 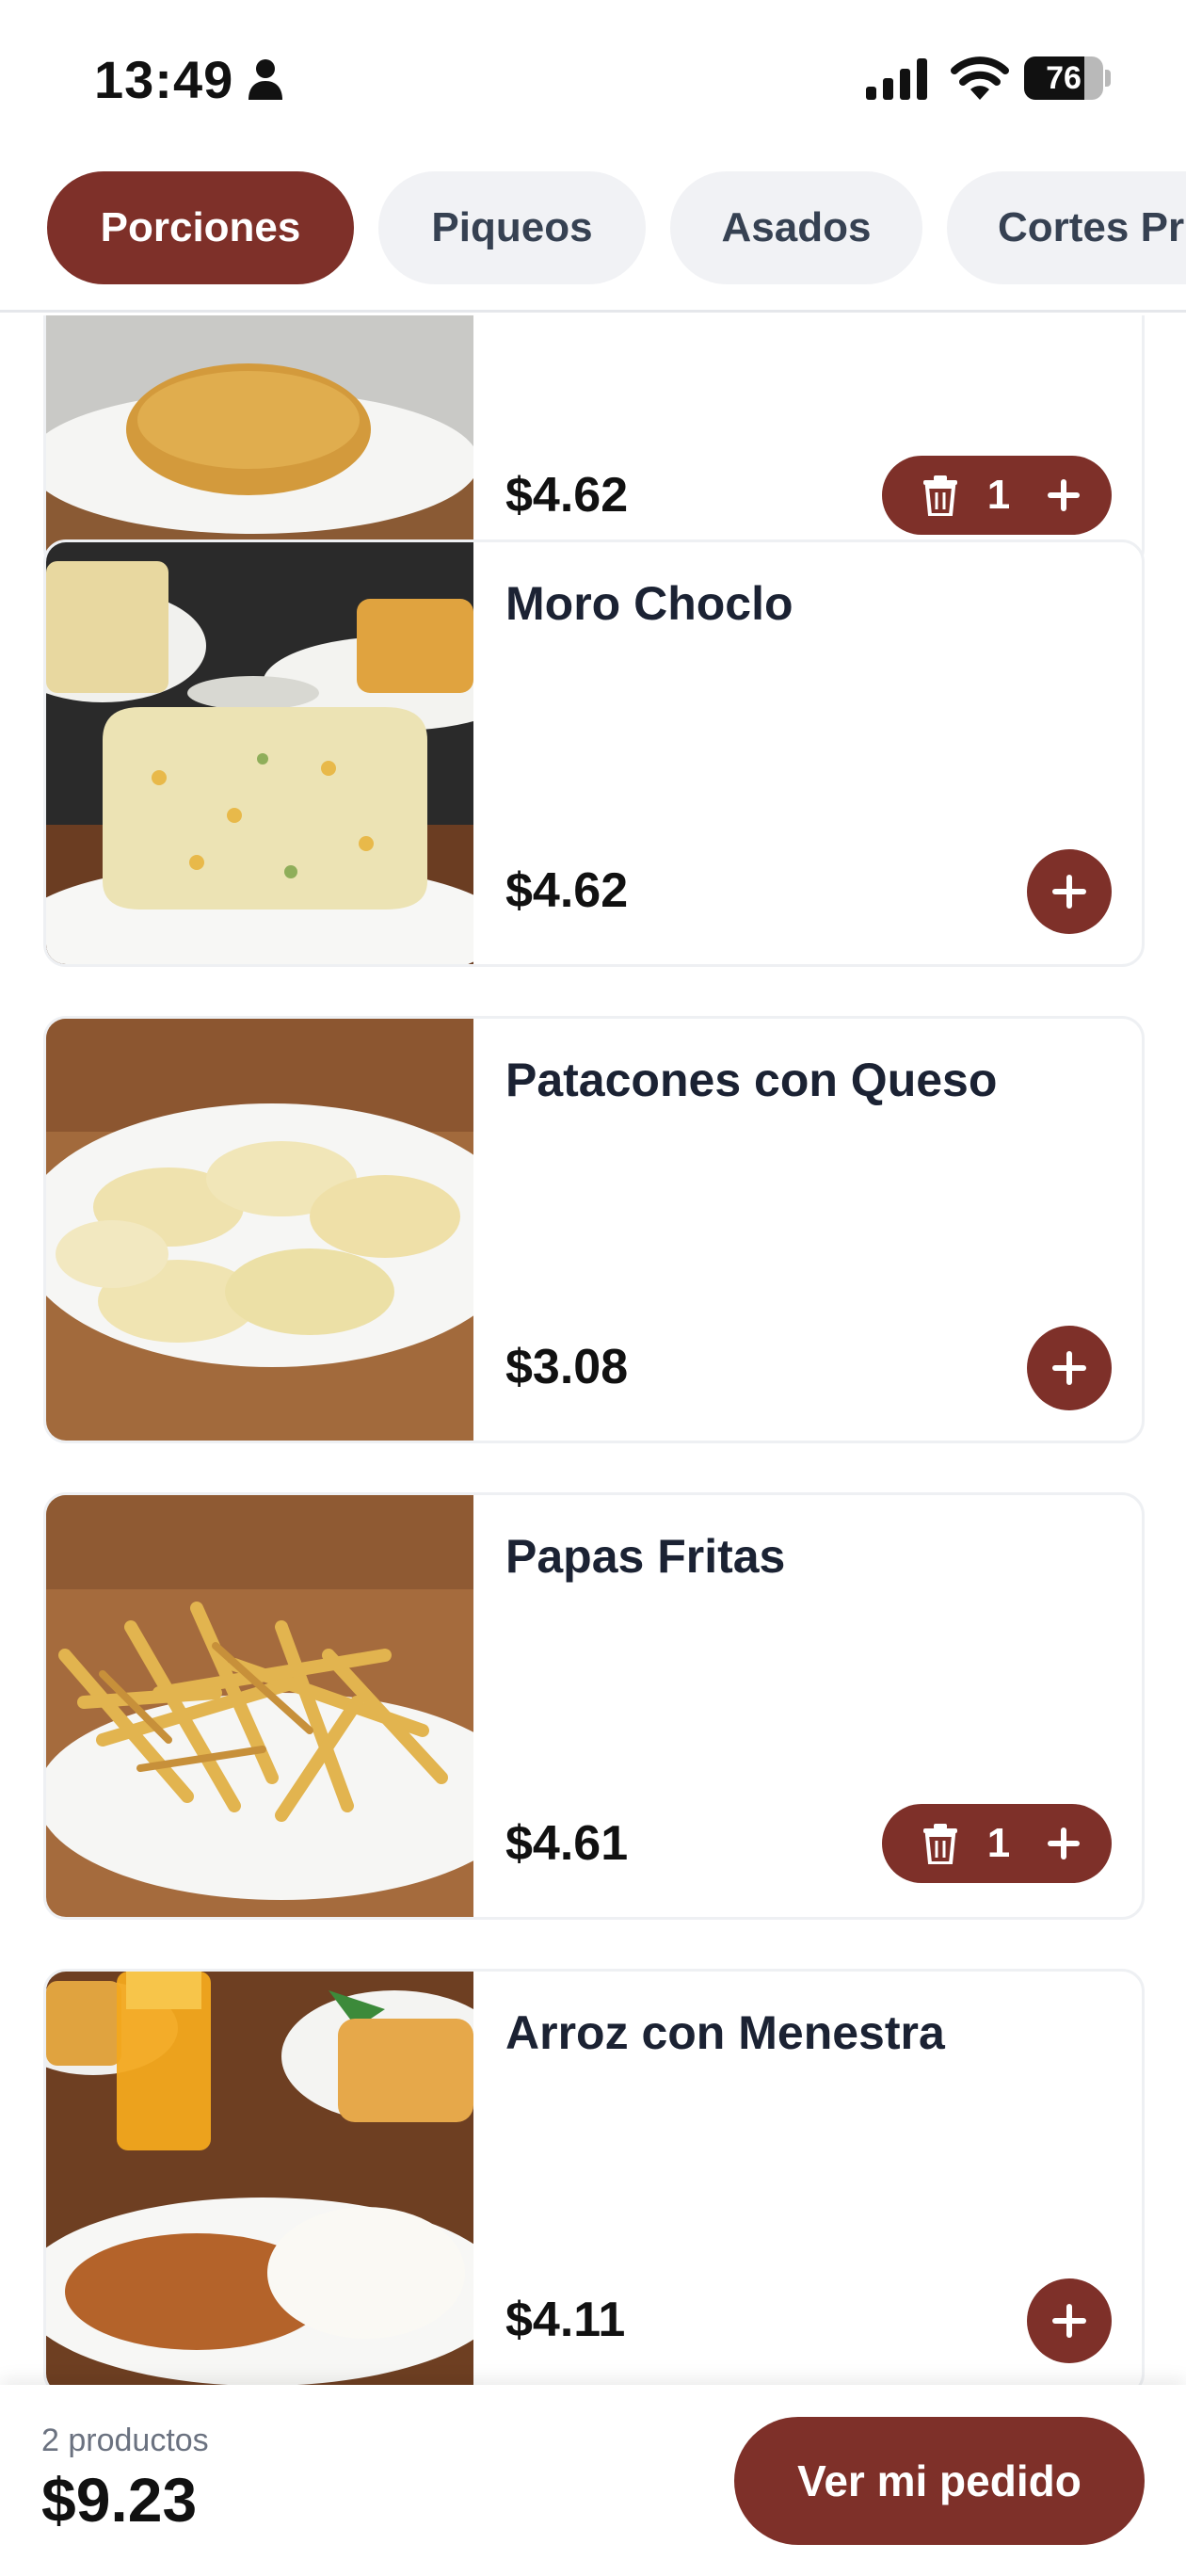 What do you see at coordinates (512, 227) in the screenshot?
I see `tab-piqueos: Piqueos` at bounding box center [512, 227].